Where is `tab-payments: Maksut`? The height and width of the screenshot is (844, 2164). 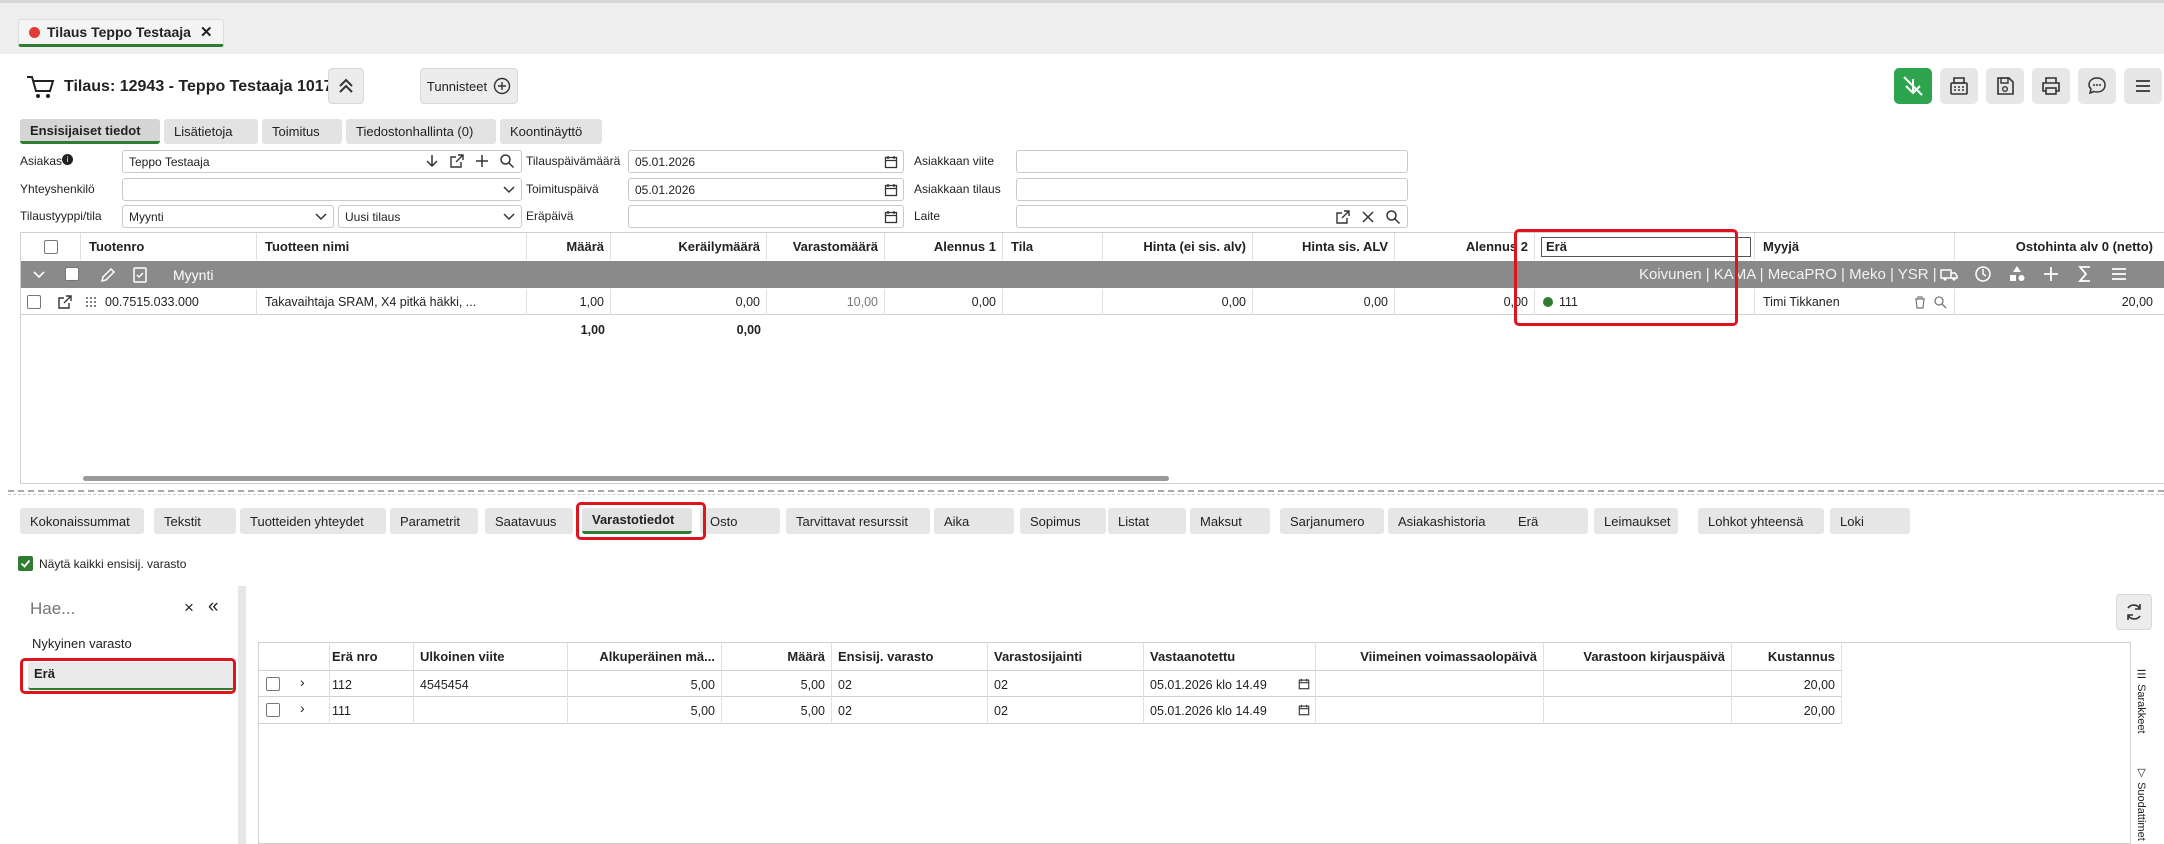 tab-payments: Maksut is located at coordinates (1230, 521).